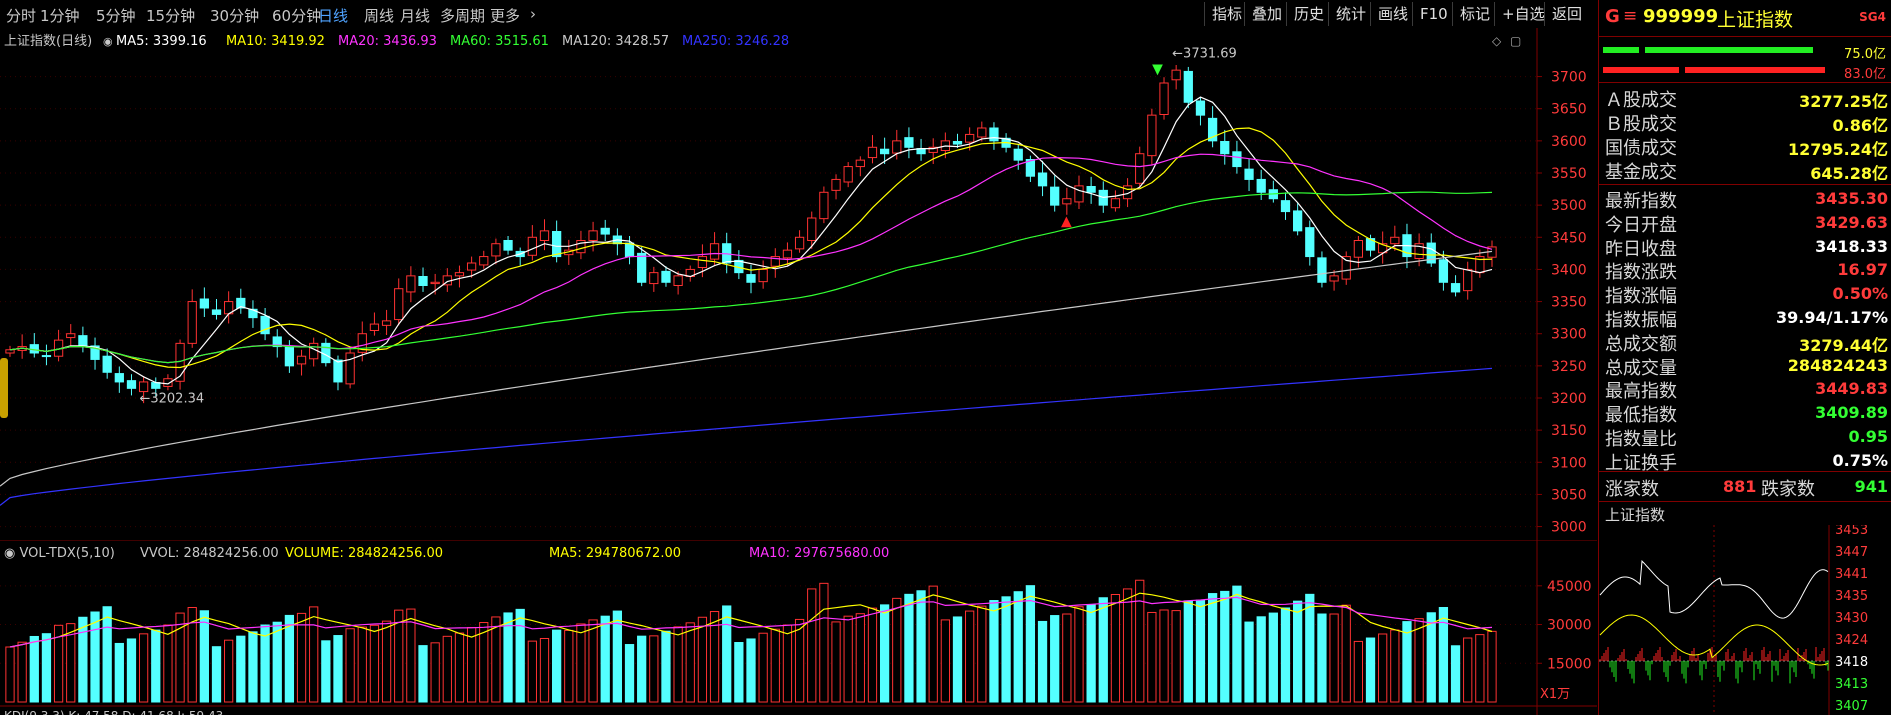 Image resolution: width=1891 pixels, height=715 pixels. What do you see at coordinates (1851, 246) in the screenshot?
I see `stat-value-2: 3418.33` at bounding box center [1851, 246].